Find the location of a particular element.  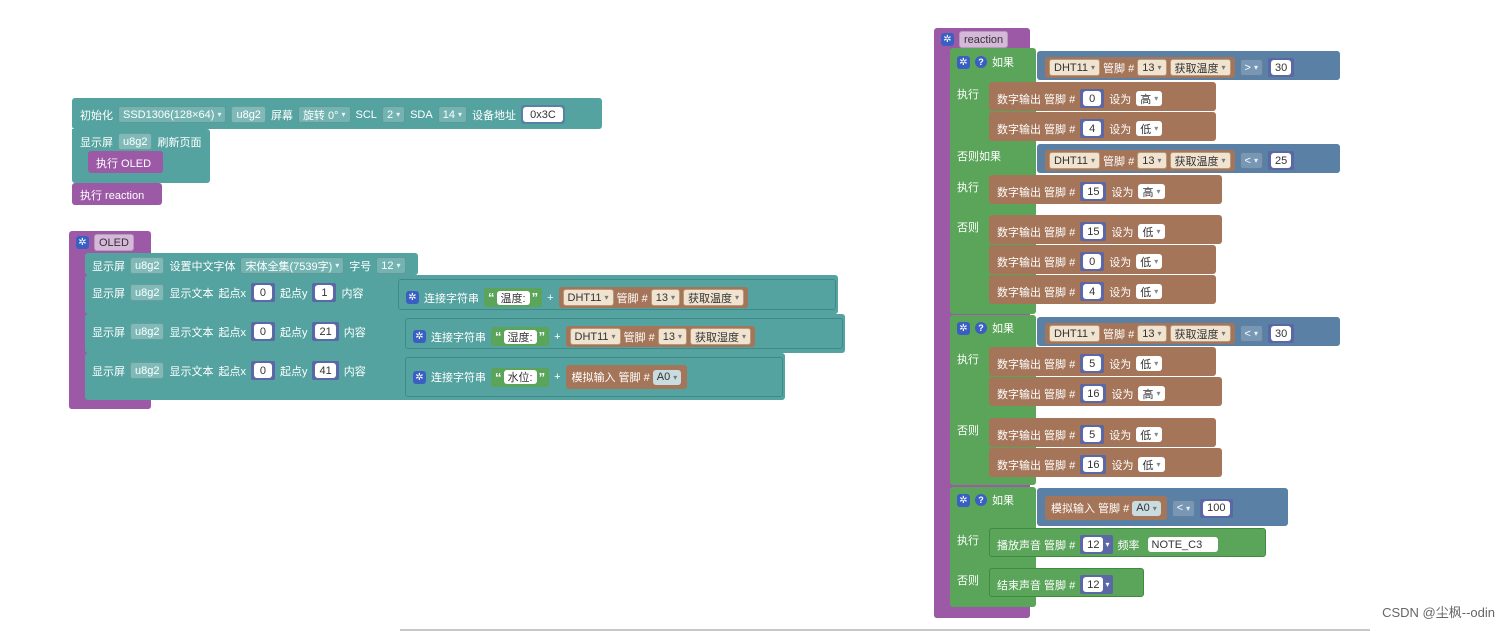

compare-op-dropdown: > ▾ is located at coordinates (1251, 67).